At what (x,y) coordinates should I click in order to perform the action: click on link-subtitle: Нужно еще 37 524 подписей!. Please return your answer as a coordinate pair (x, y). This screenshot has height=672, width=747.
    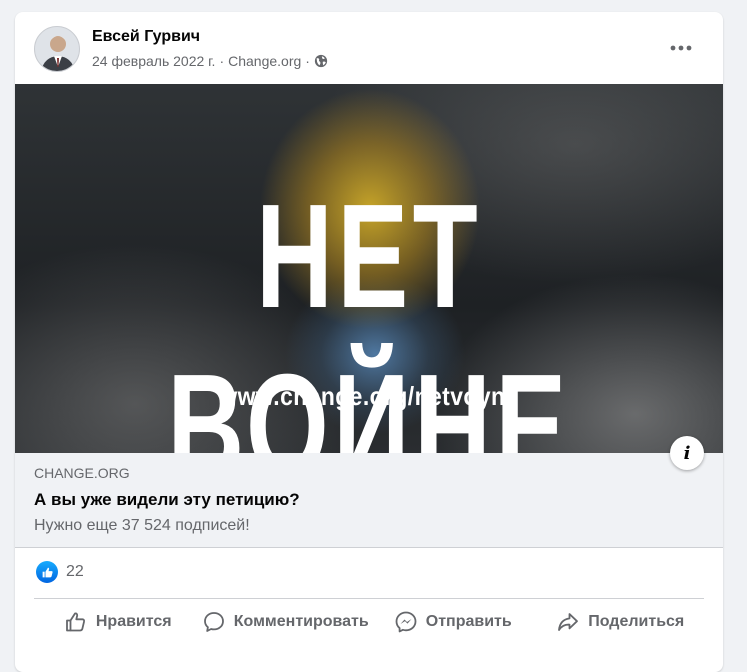
    Looking at the image, I should click on (142, 525).